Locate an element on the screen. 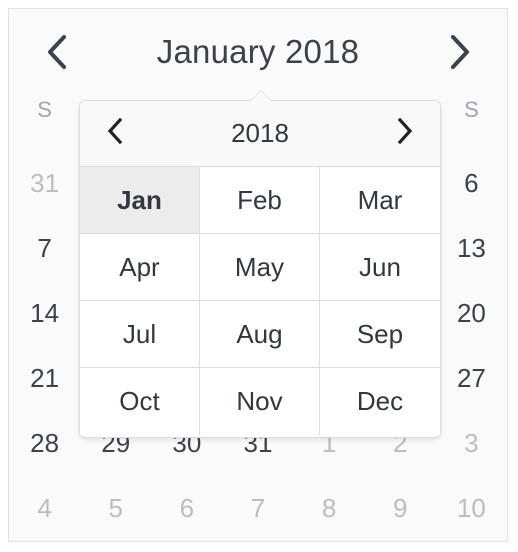 The height and width of the screenshot is (552, 518). month-cell-sep: Sep is located at coordinates (379, 334).